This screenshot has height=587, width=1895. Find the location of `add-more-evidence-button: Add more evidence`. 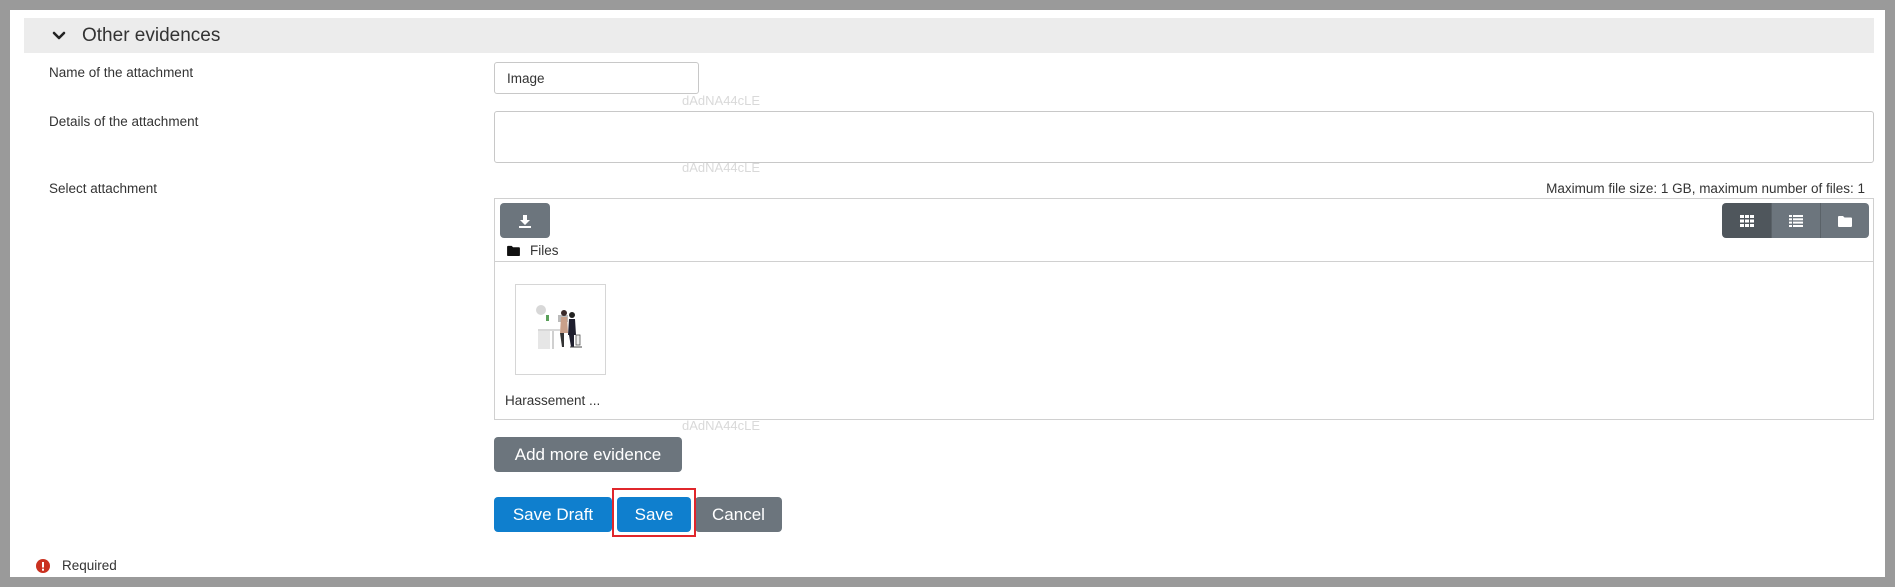

add-more-evidence-button: Add more evidence is located at coordinates (588, 454).